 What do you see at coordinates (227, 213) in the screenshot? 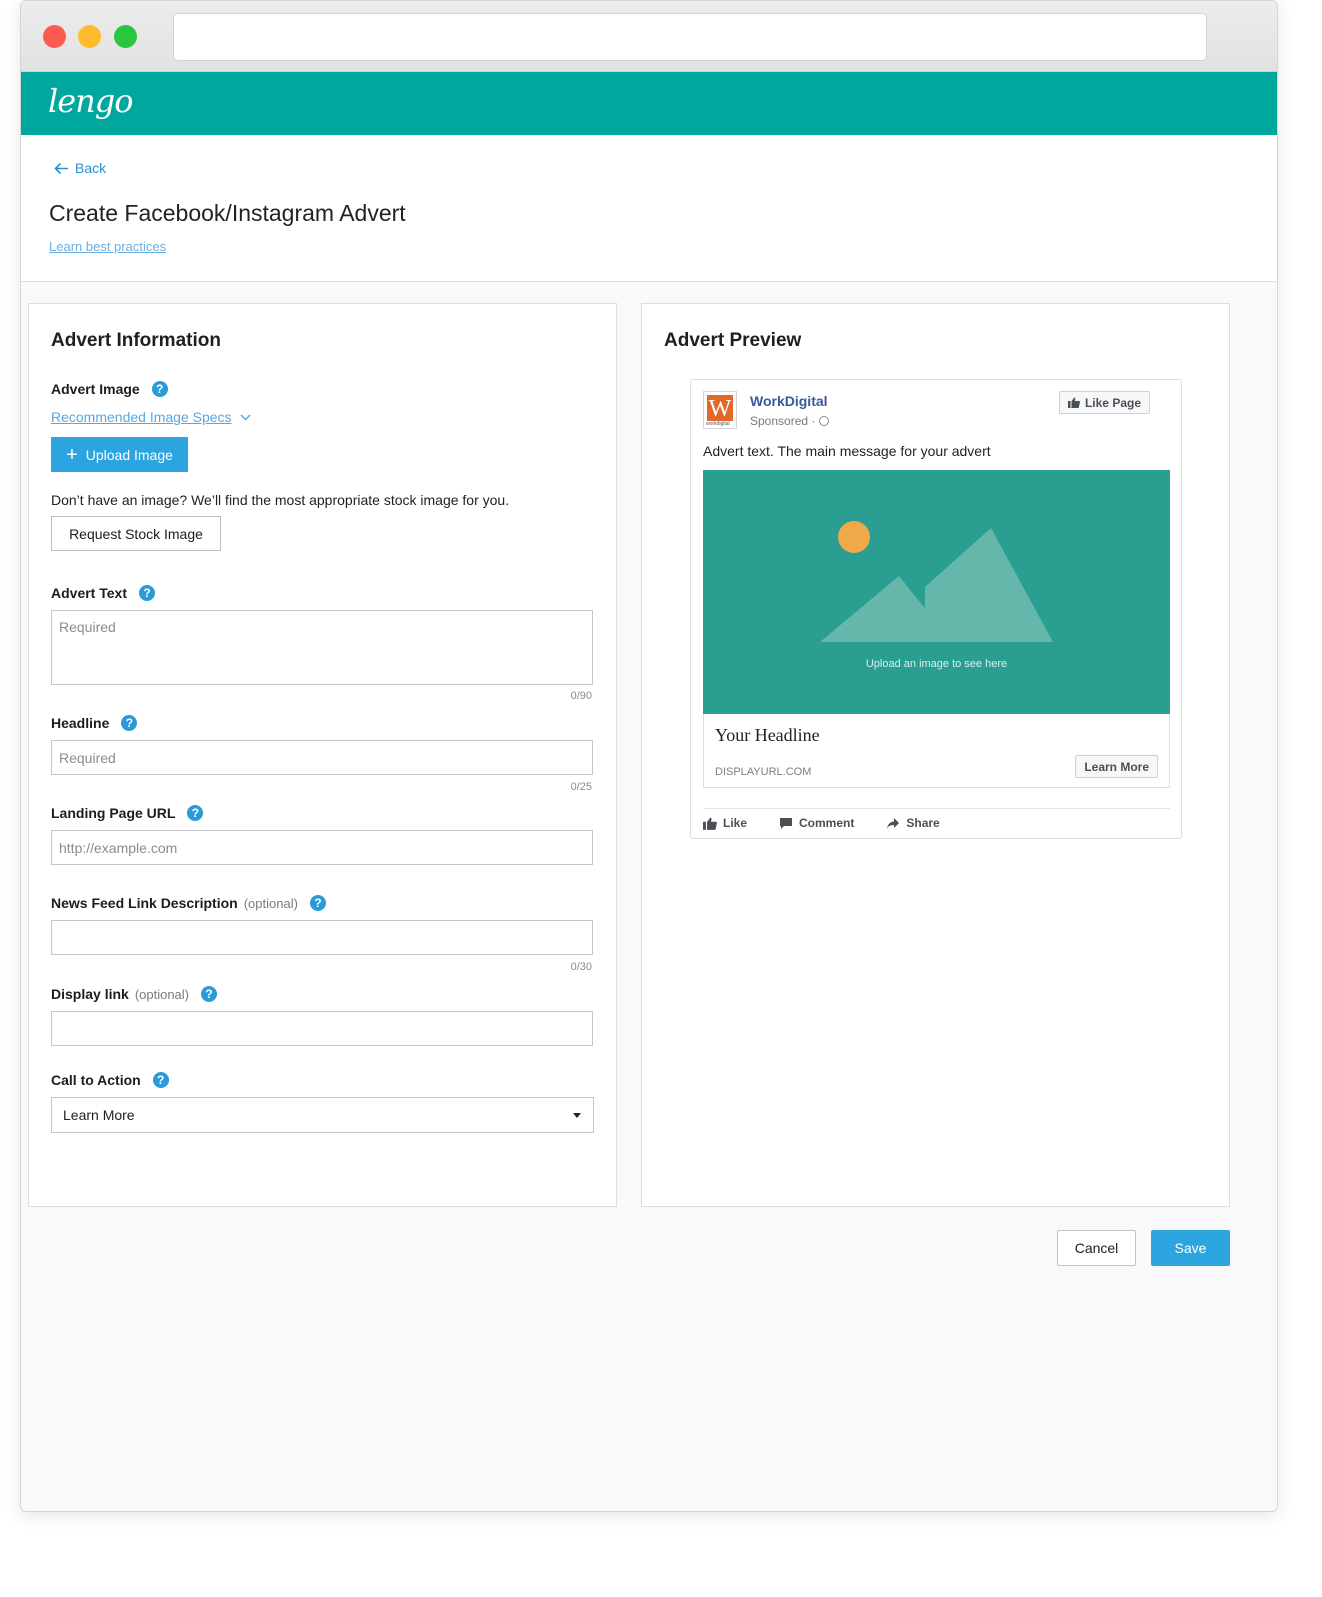
I see `page-title: Create Facebook/Instagram Advert` at bounding box center [227, 213].